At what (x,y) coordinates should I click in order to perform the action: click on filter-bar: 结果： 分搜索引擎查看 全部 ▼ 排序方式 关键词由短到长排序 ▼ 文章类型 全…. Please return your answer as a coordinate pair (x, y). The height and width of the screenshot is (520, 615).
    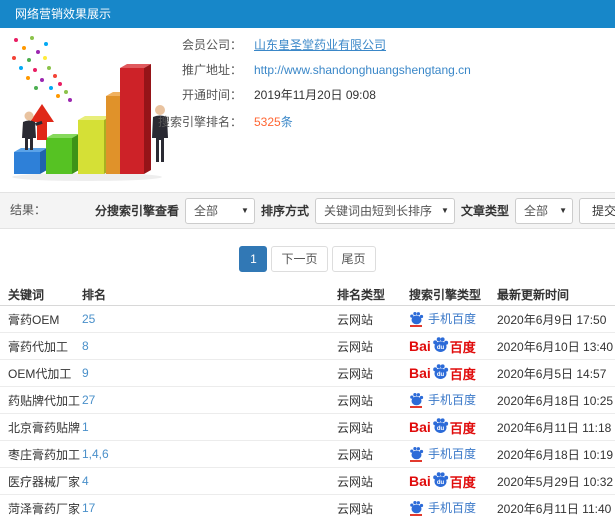
    Looking at the image, I should click on (307, 210).